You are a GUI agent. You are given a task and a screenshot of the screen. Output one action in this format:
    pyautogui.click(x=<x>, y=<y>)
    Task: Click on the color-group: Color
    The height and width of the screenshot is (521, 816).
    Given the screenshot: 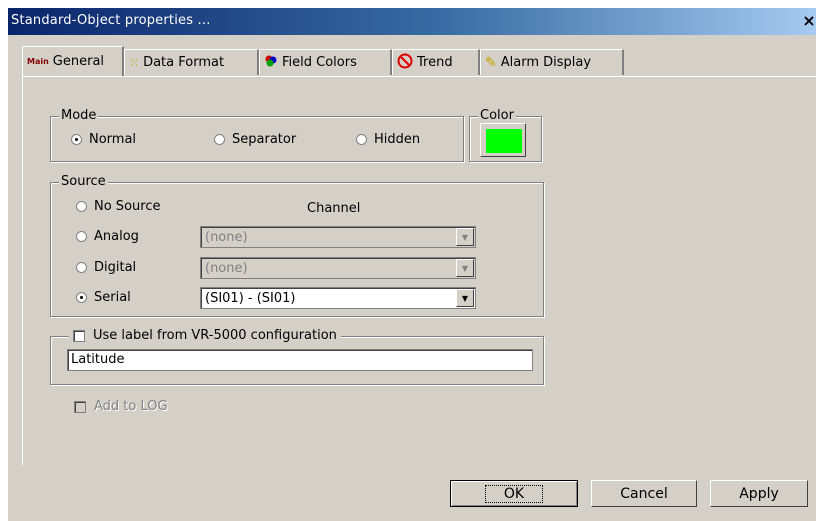 What is the action you would take?
    pyautogui.click(x=505, y=135)
    